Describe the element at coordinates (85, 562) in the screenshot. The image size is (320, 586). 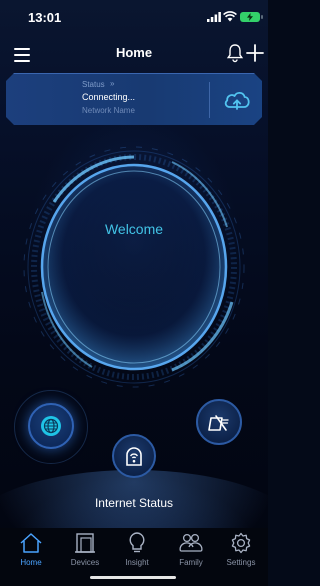
I see `tab-label: Devices` at that location.